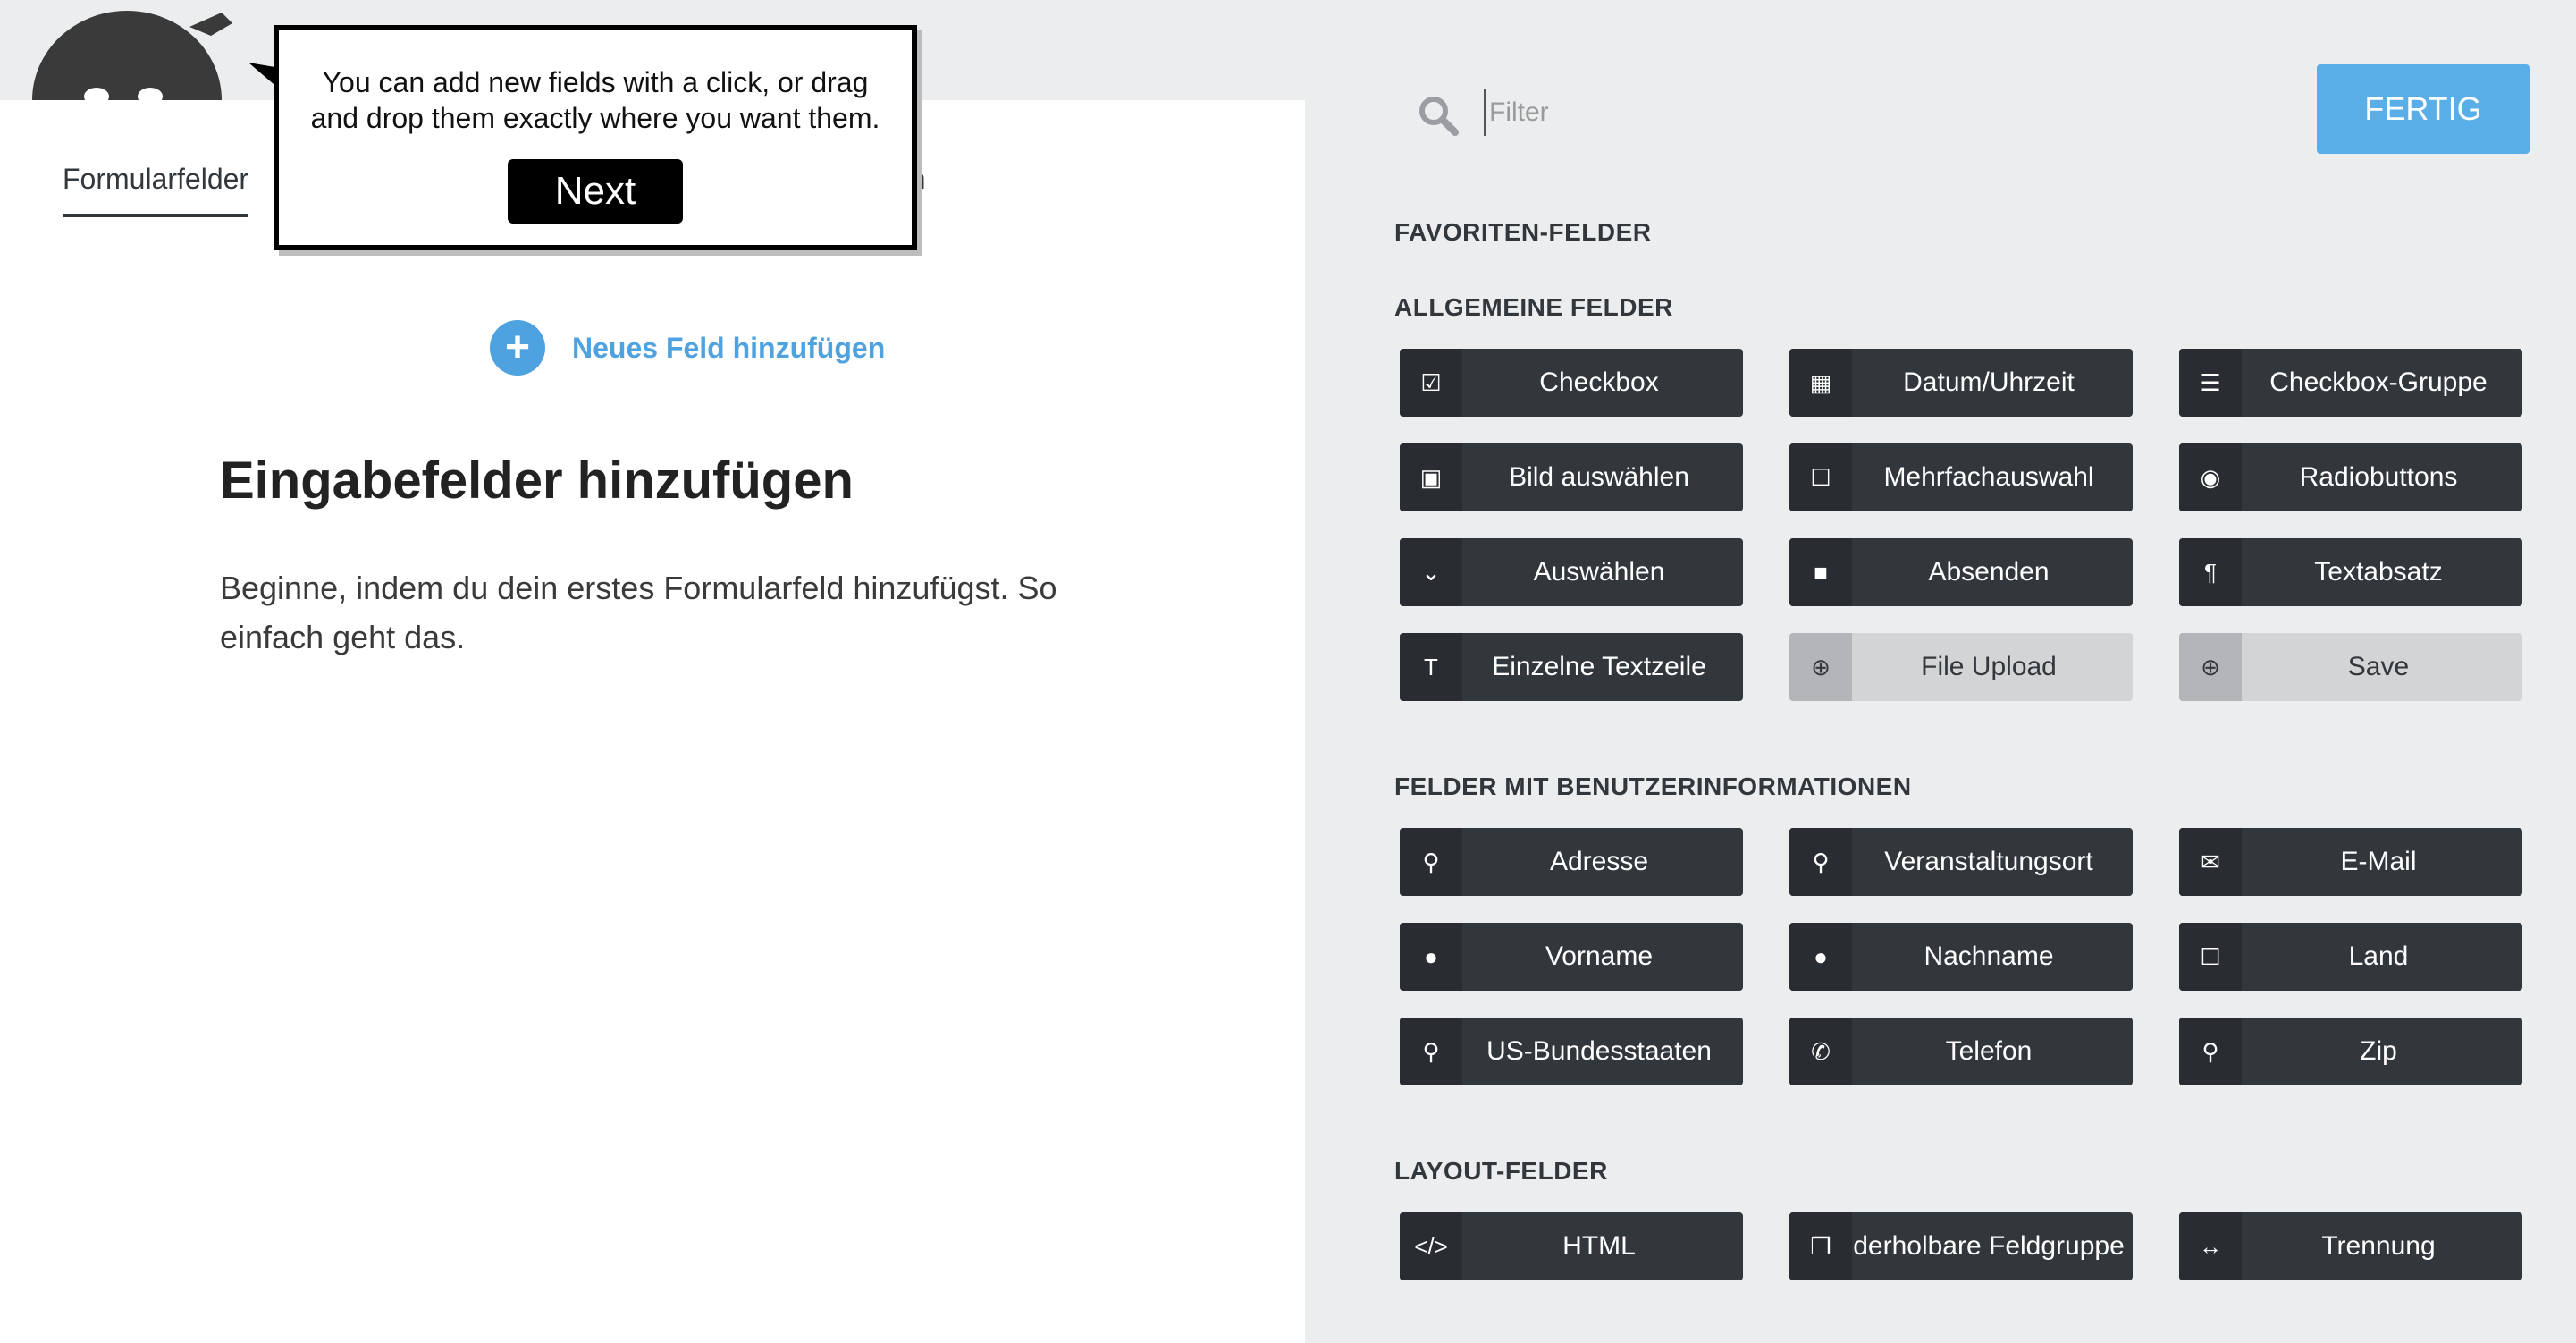  What do you see at coordinates (1989, 1051) in the screenshot?
I see `field-button-label: Telefon` at bounding box center [1989, 1051].